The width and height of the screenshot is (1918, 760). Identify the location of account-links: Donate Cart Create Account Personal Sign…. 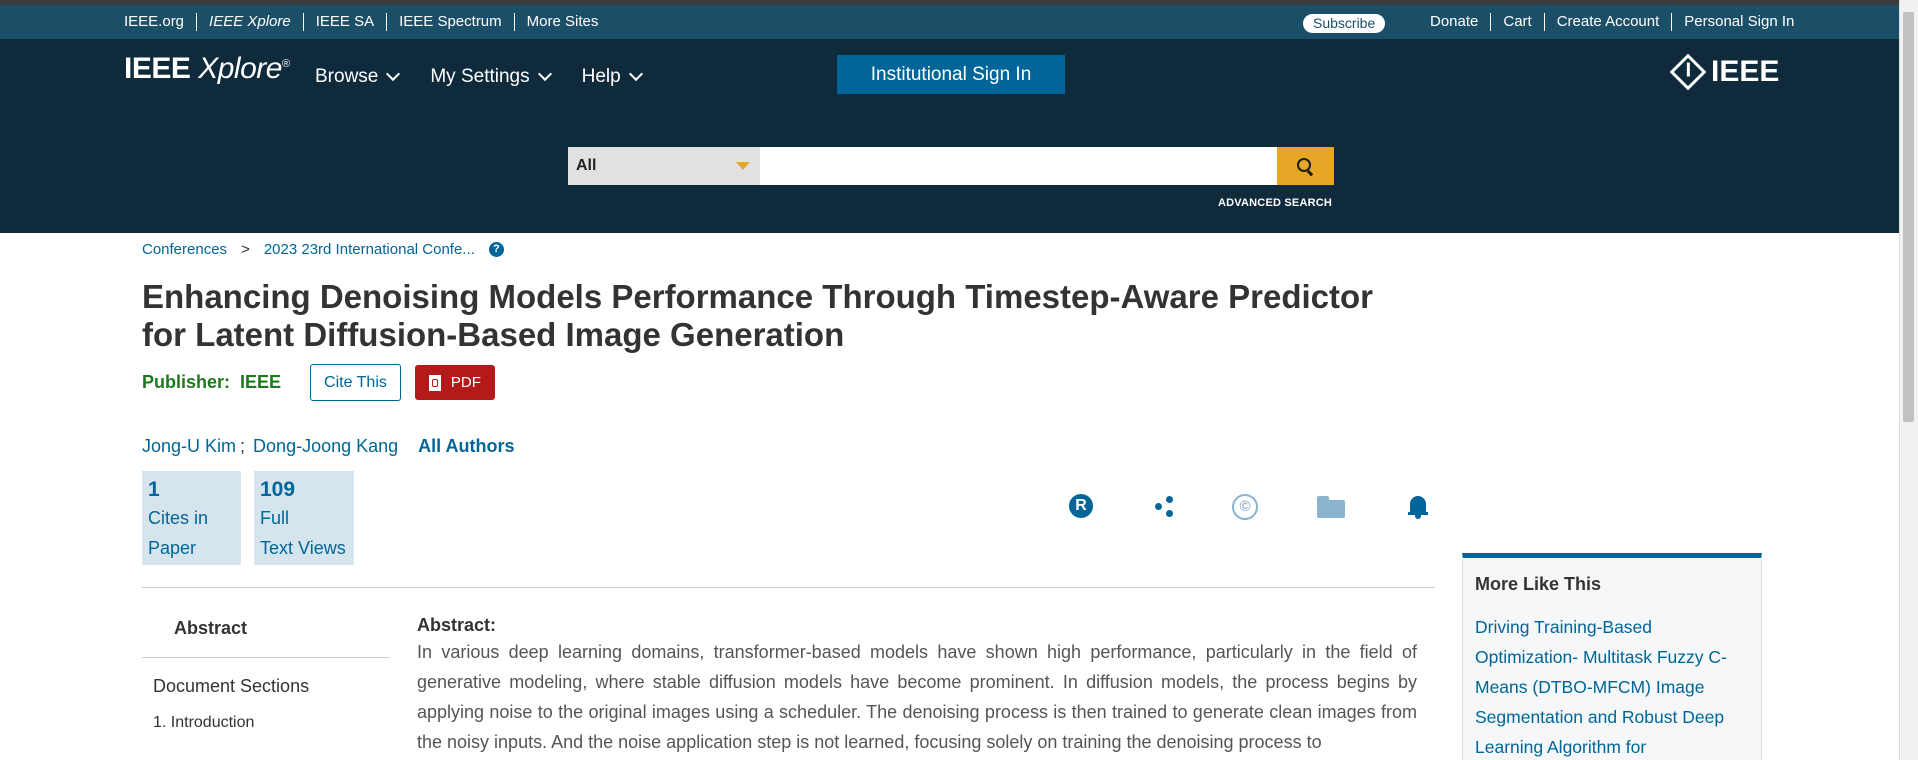
(1612, 22).